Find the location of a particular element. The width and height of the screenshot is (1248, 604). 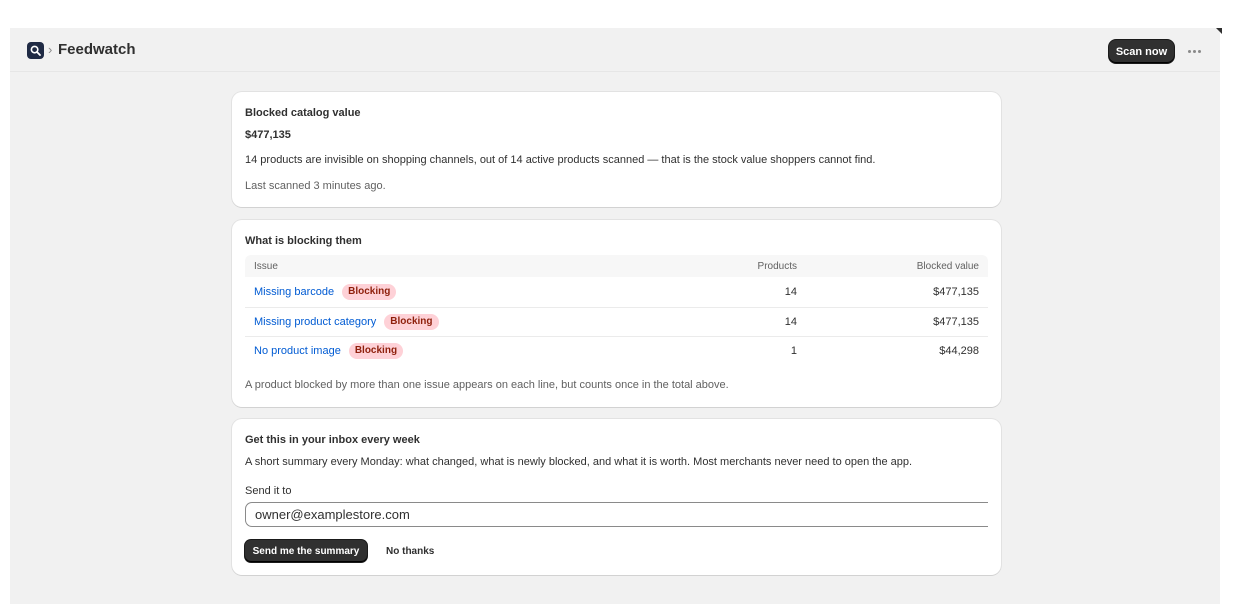

card-title: Blocked catalog value is located at coordinates (303, 113).